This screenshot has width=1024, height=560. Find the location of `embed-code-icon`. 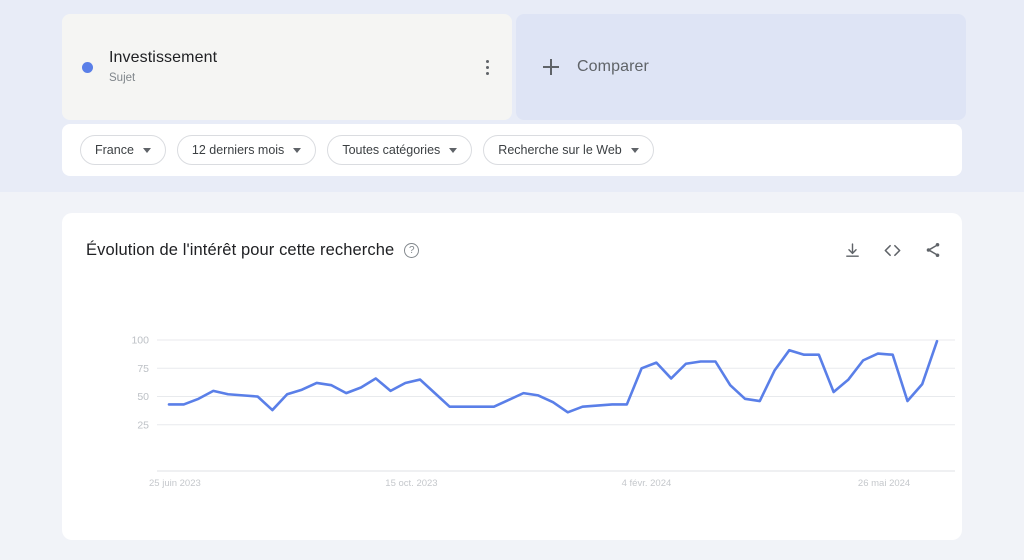

embed-code-icon is located at coordinates (892, 250).